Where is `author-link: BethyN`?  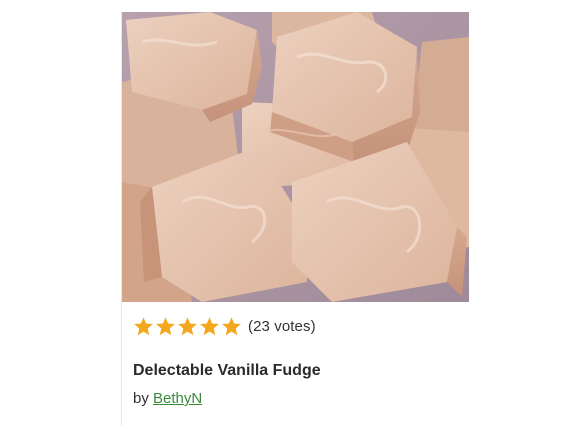
author-link: BethyN is located at coordinates (177, 398).